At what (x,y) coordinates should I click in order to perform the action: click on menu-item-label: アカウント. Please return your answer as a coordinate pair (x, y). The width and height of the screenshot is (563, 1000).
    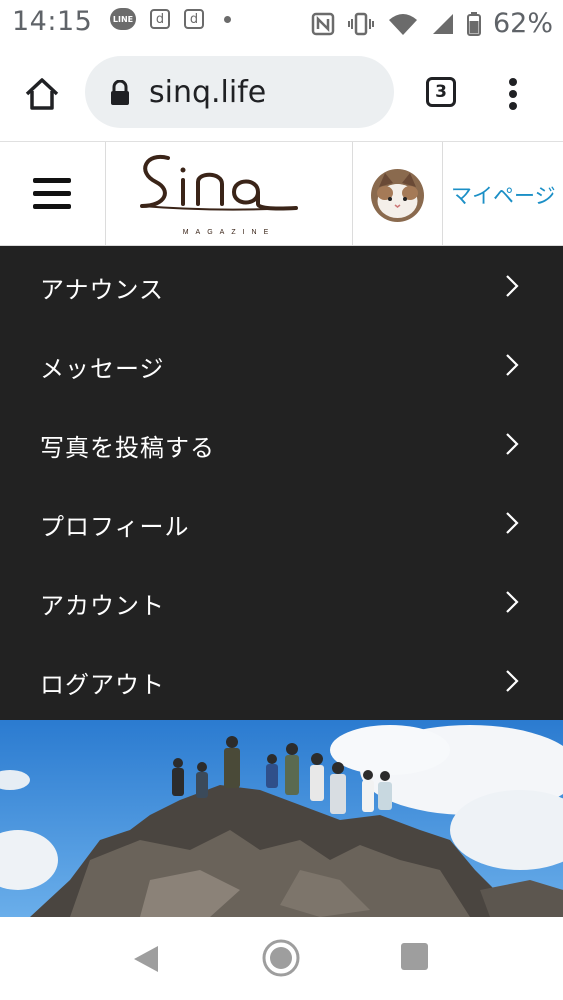
    Looking at the image, I should click on (102, 606).